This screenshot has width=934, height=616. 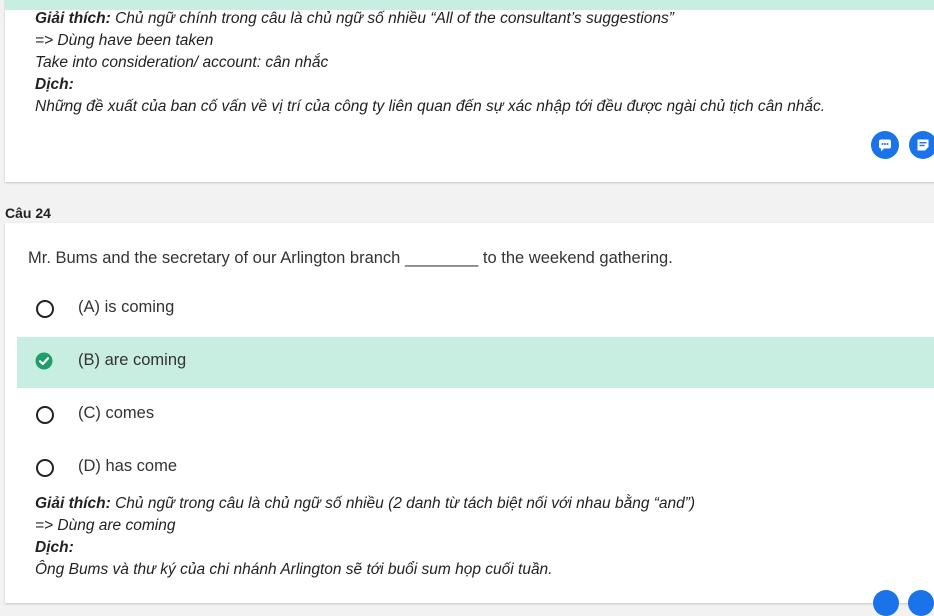 What do you see at coordinates (124, 40) in the screenshot?
I see `explanation-answer-line: => Dùng have been taken` at bounding box center [124, 40].